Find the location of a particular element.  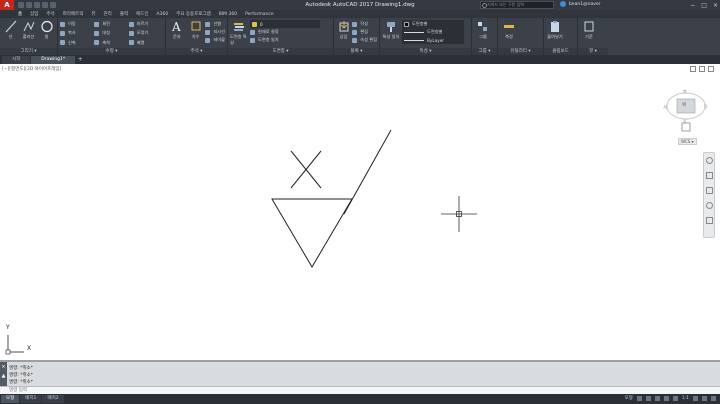

tab-bim360: BIM 360 is located at coordinates (228, 14).